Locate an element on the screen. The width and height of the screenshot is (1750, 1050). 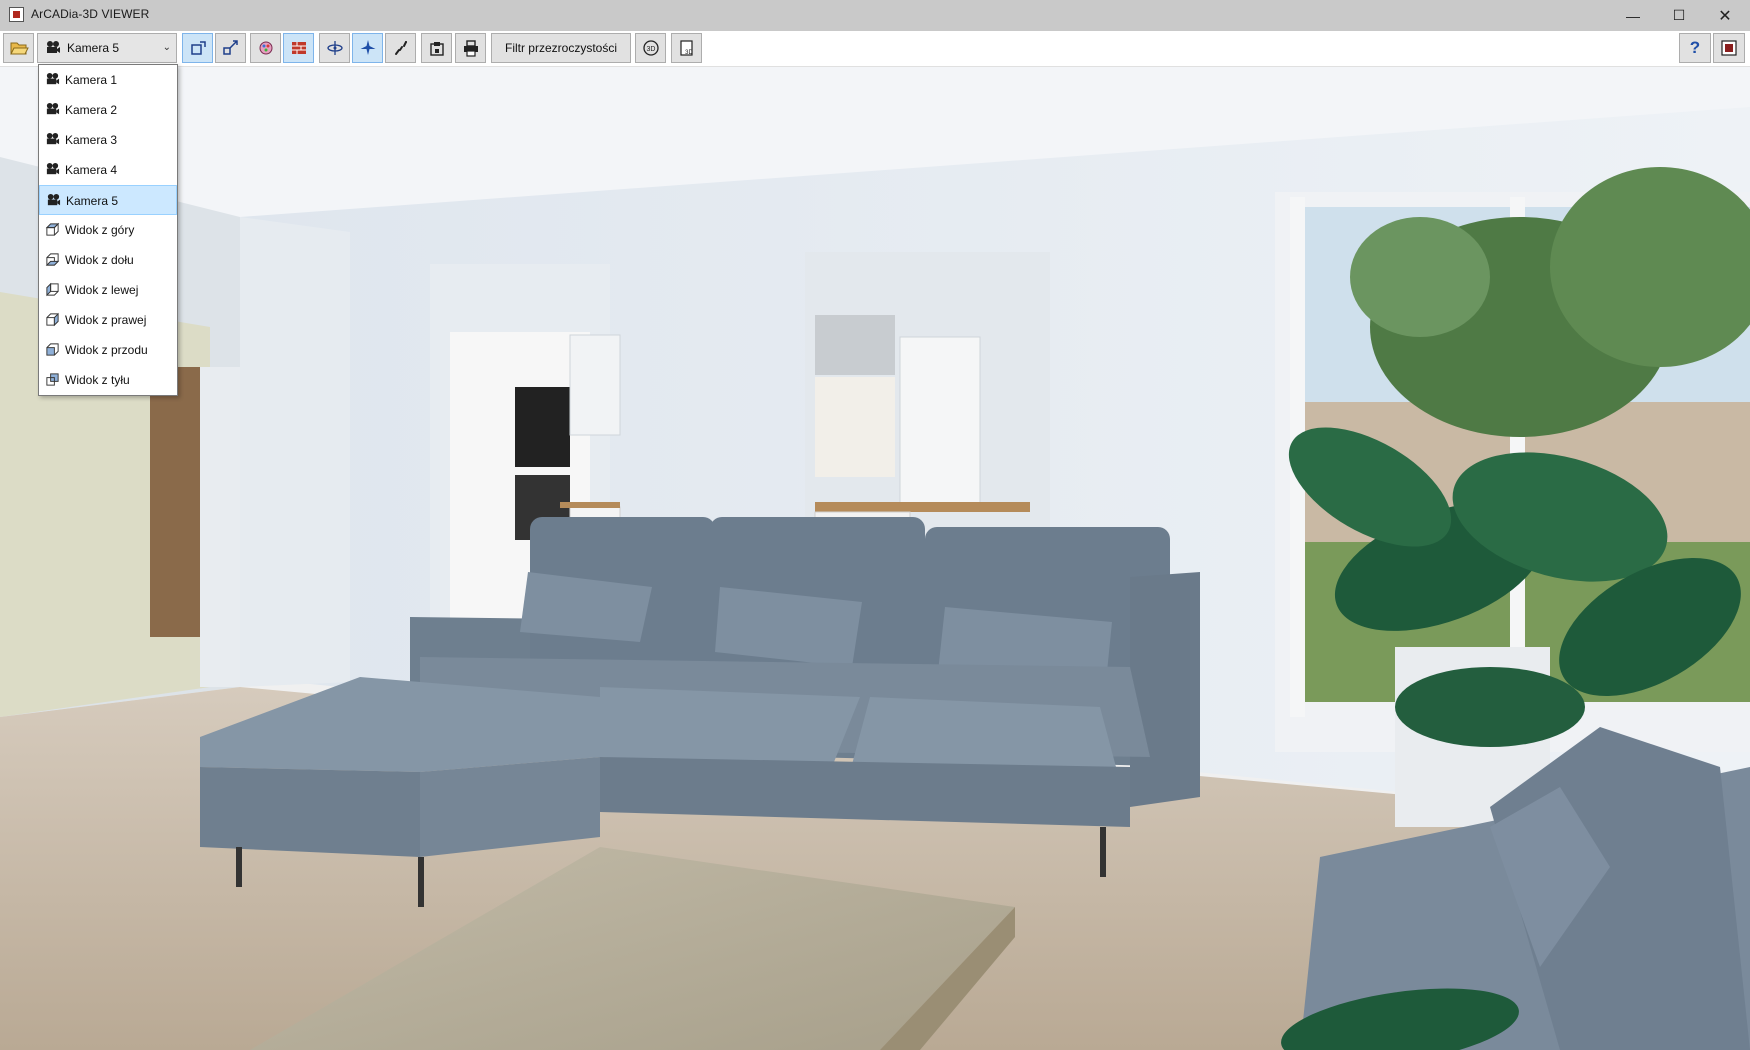
walk-mode-icon is located at coordinates (400, 48).